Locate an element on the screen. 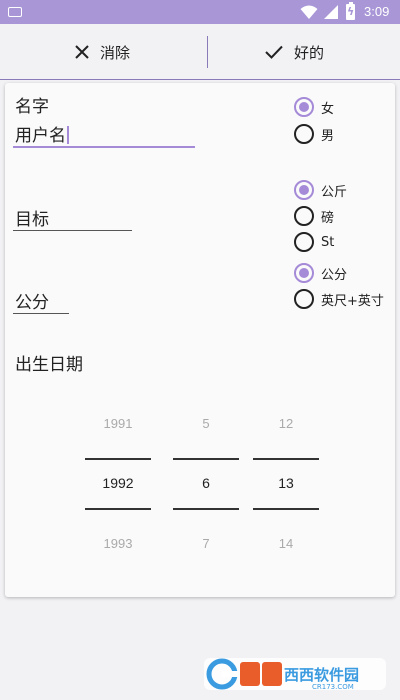 The width and height of the screenshot is (400, 700). gender-option-female: 女 is located at coordinates (314, 107).